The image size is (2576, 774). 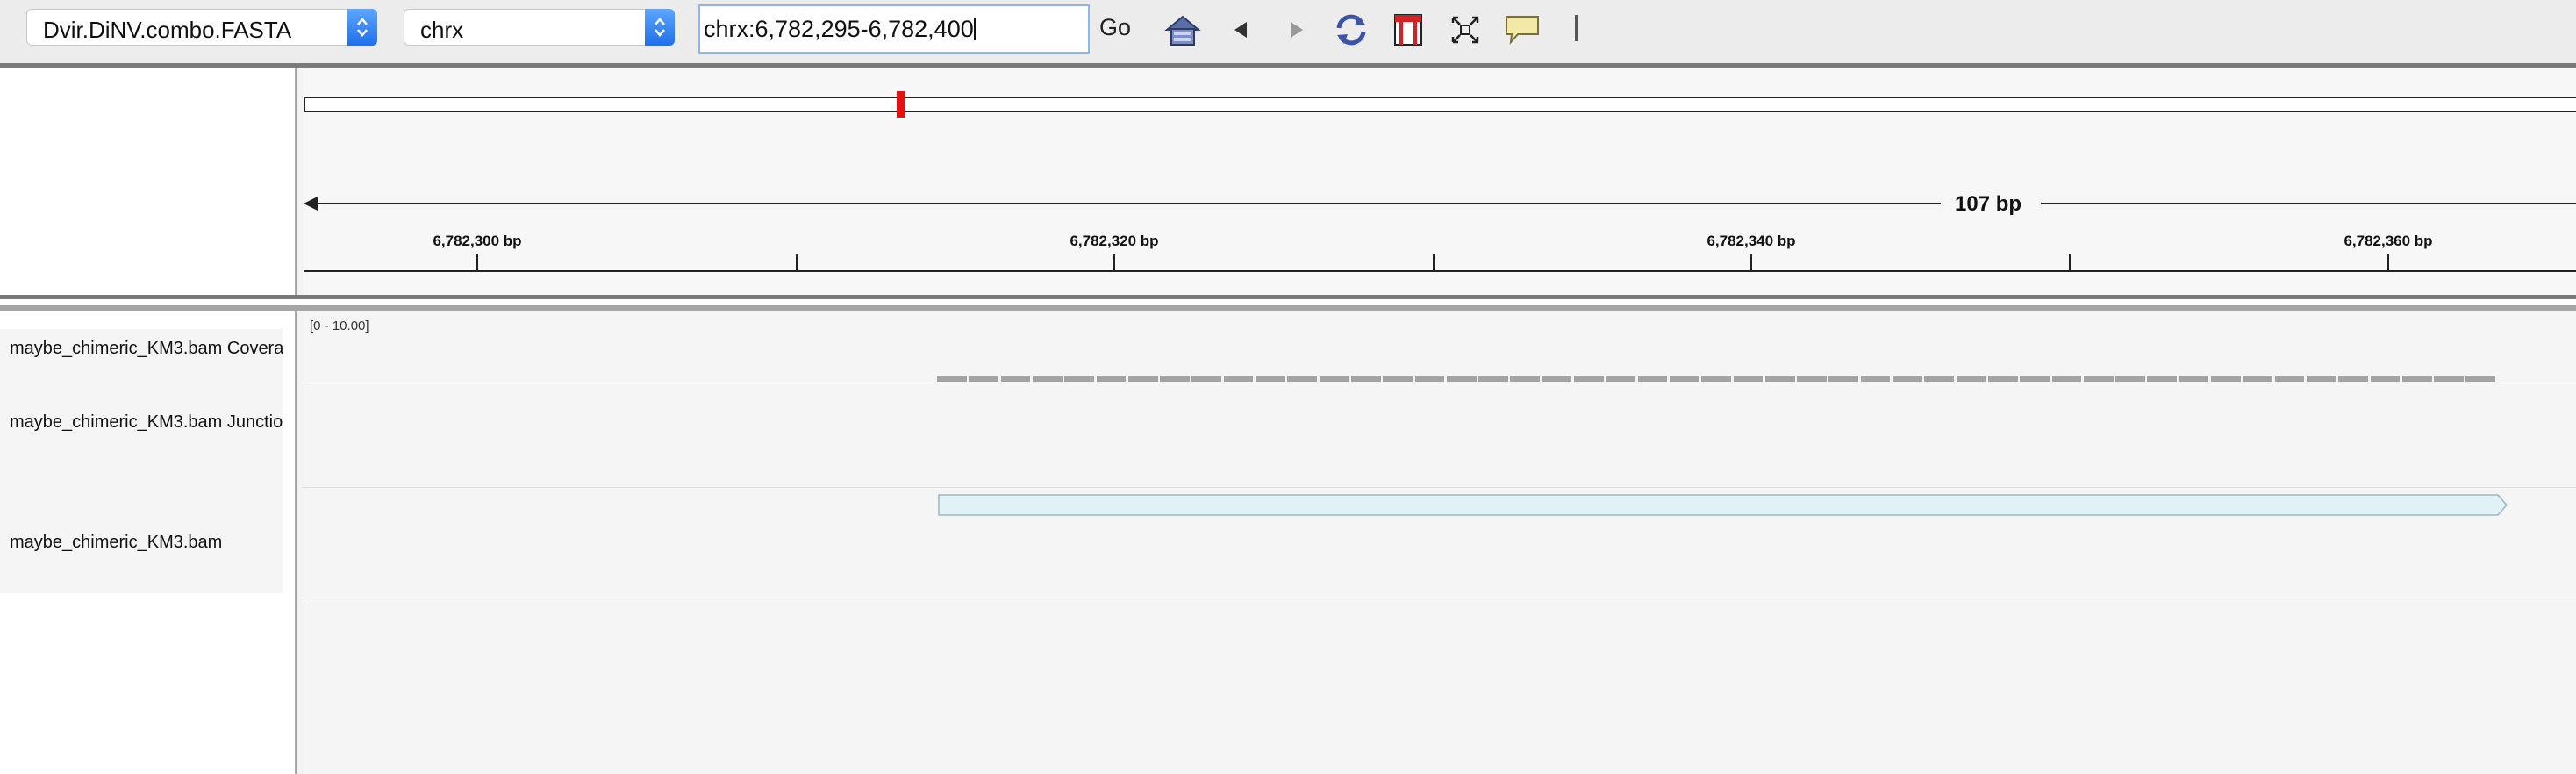 What do you see at coordinates (1288, 65) in the screenshot?
I see `toolbar-separator` at bounding box center [1288, 65].